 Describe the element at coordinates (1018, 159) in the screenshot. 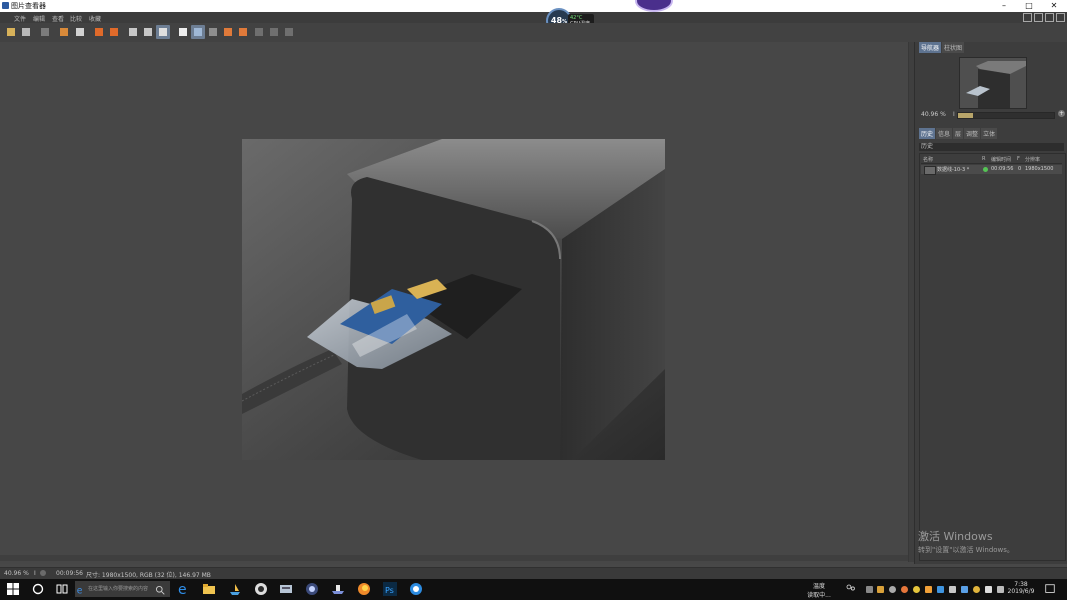

I see `column-f: F` at that location.